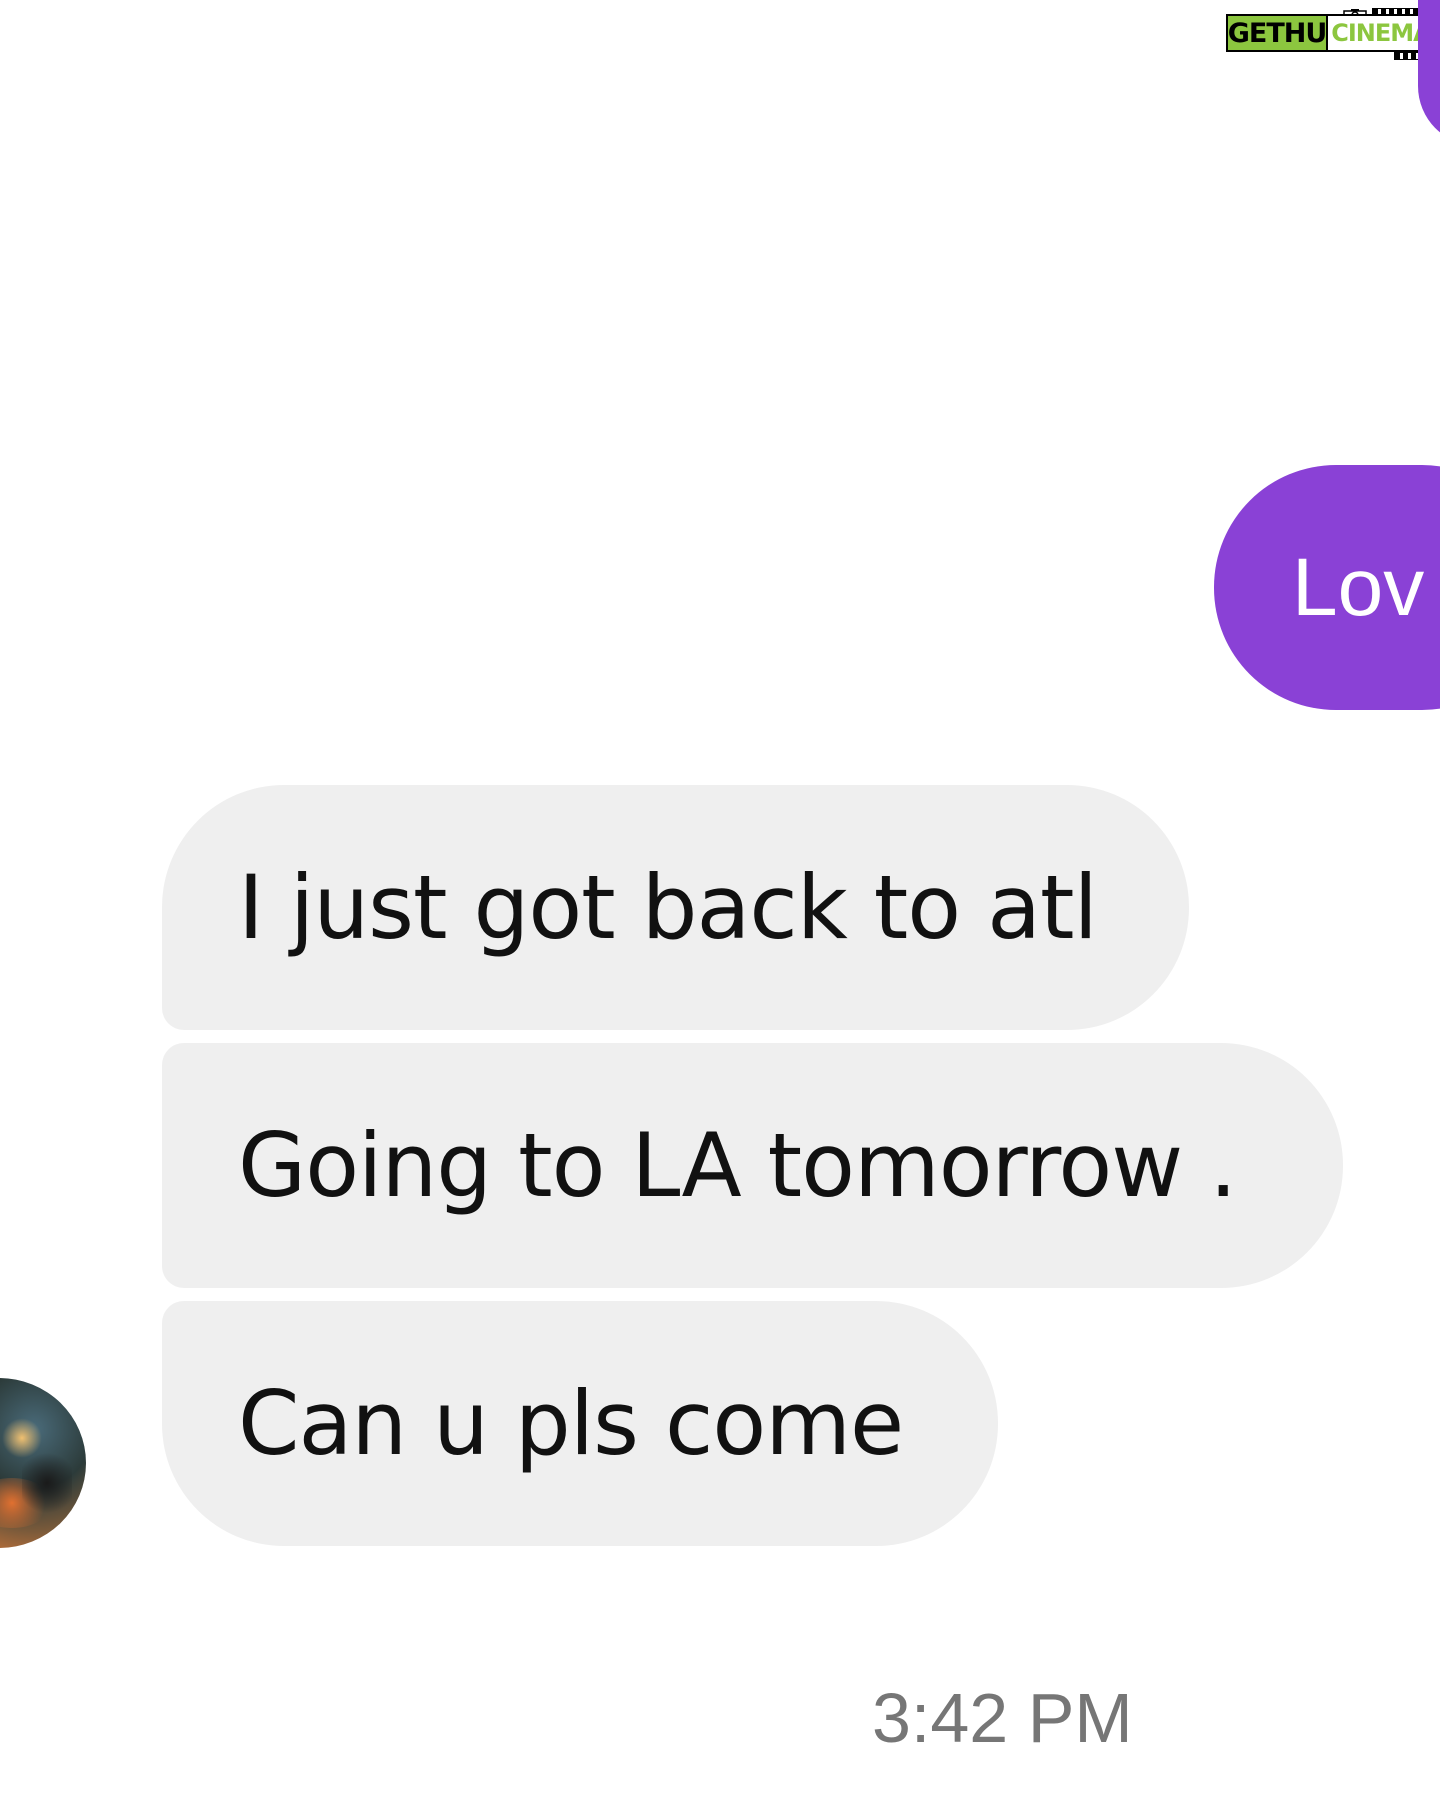 Image resolution: width=1440 pixels, height=1800 pixels. Describe the element at coordinates (1429, 73) in the screenshot. I see `sent-message-bubble` at that location.